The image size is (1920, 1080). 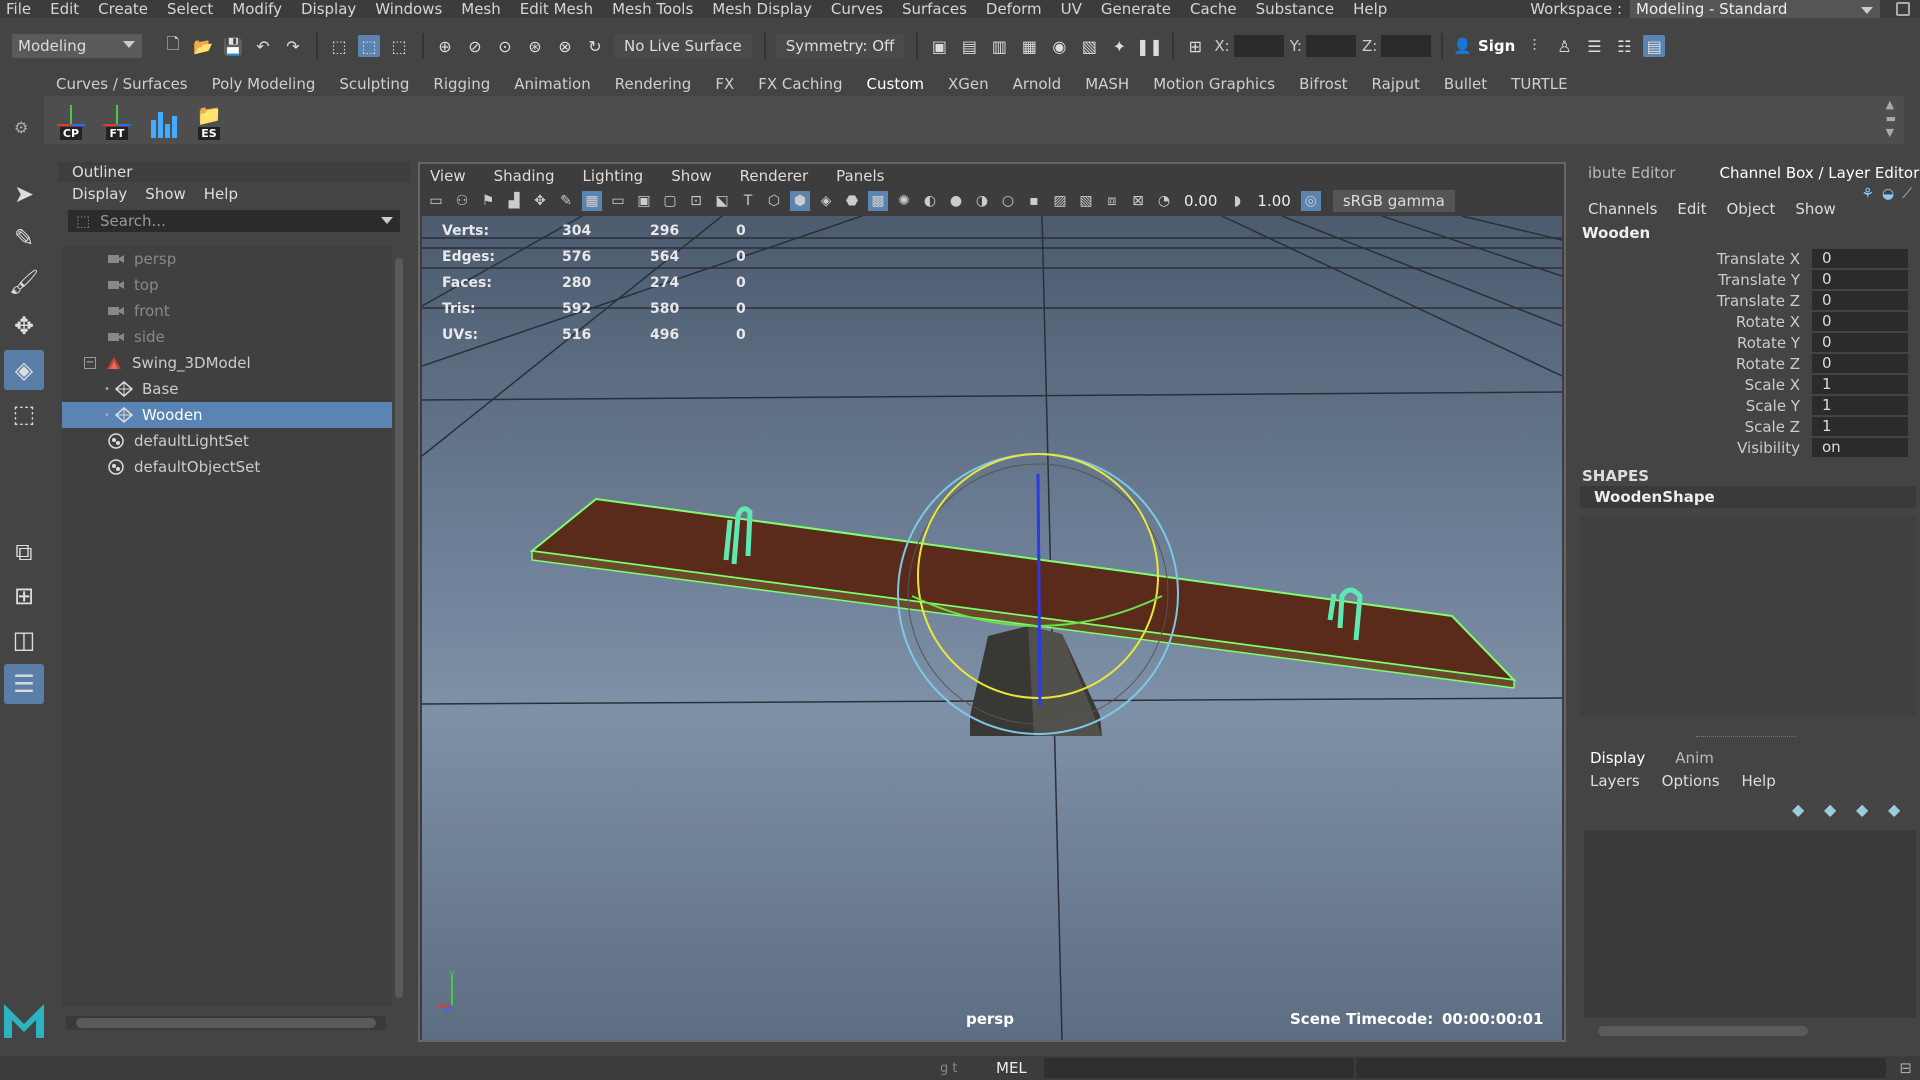 I want to click on field-chart-icon: ⊡, so click(x=696, y=201).